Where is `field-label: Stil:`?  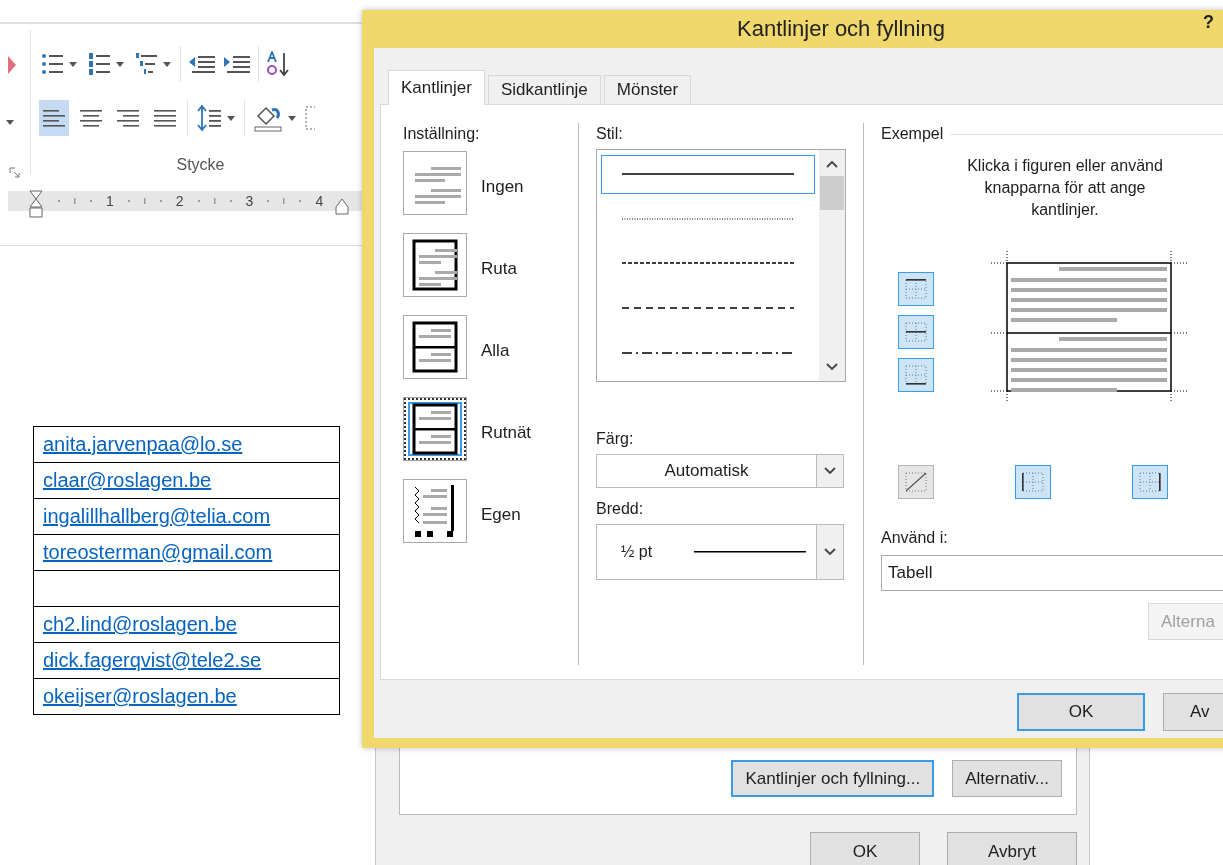
field-label: Stil: is located at coordinates (609, 134).